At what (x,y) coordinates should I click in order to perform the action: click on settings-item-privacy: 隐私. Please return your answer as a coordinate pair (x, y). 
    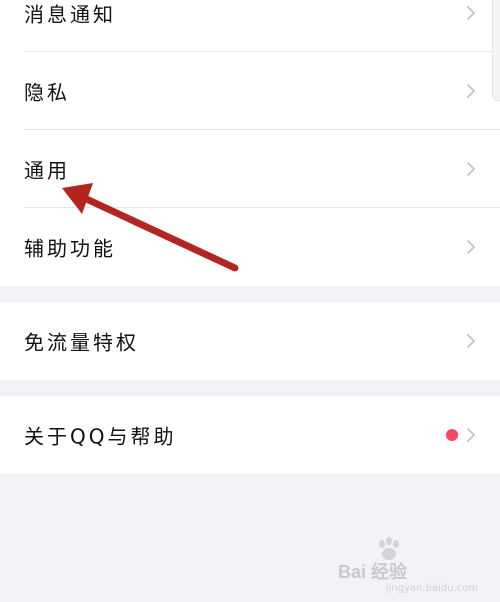
    Looking at the image, I should click on (250, 91).